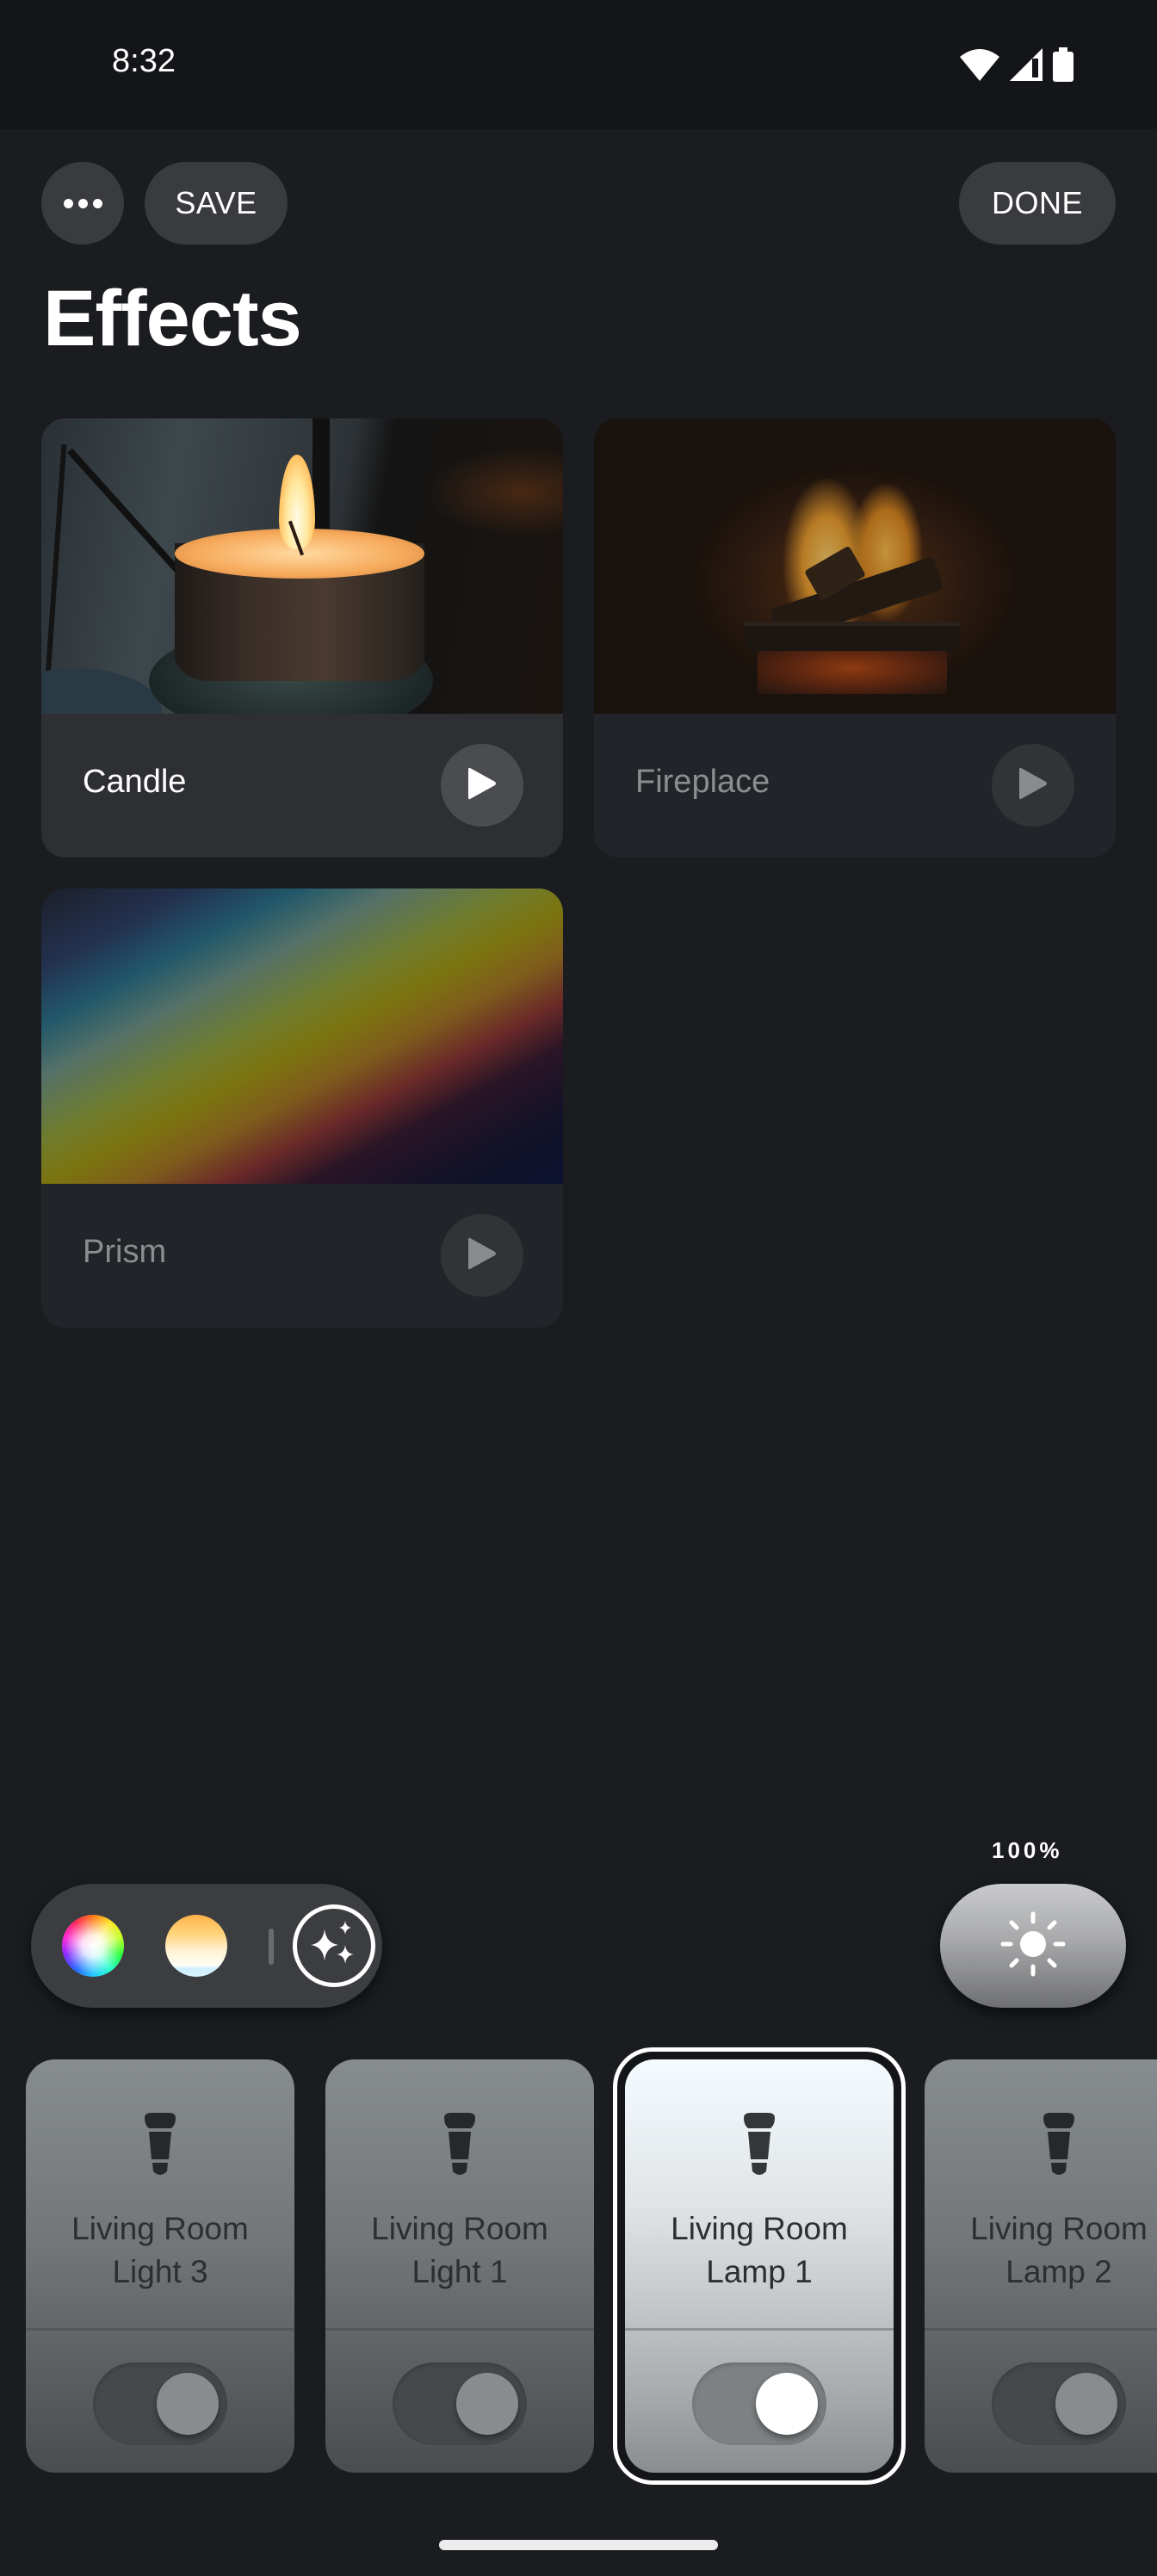 The height and width of the screenshot is (2576, 1157). Describe the element at coordinates (1063, 64) in the screenshot. I see `battery-icon` at that location.